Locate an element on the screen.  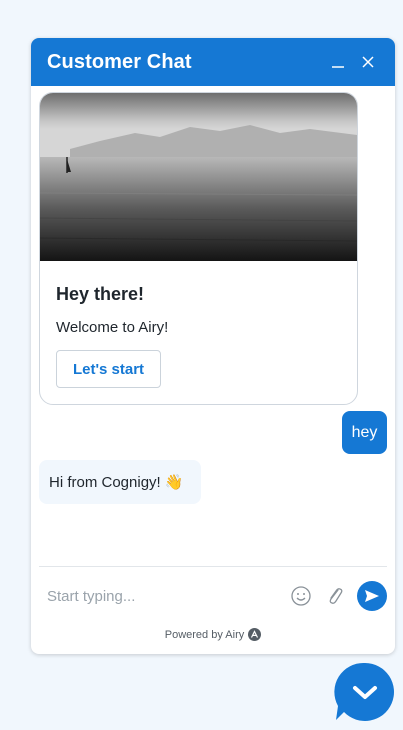
chat-toggle-button is located at coordinates (365, 692).